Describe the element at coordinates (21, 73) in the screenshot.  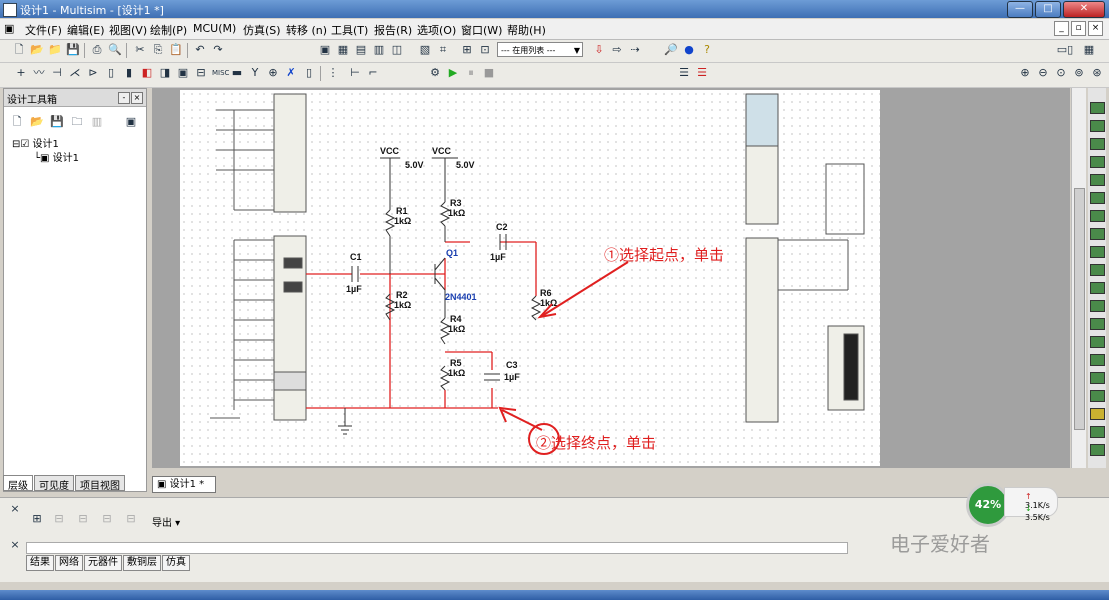
I see `place-source-icon: +` at that location.